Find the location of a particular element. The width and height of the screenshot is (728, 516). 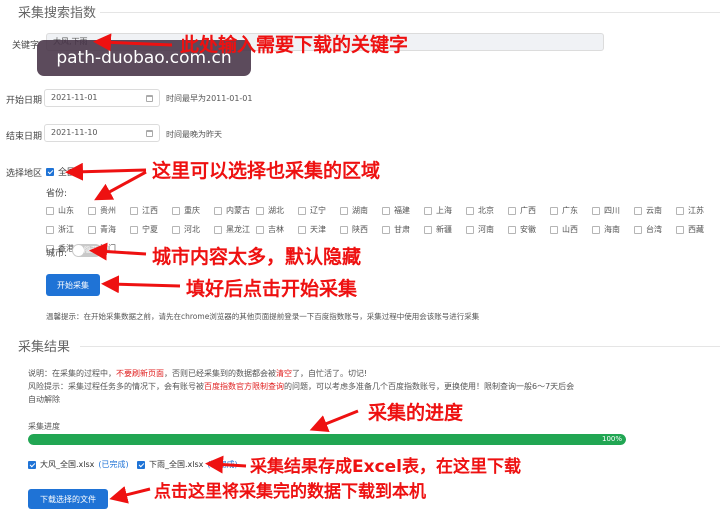

arrow-excel is located at coordinates (226, 464).